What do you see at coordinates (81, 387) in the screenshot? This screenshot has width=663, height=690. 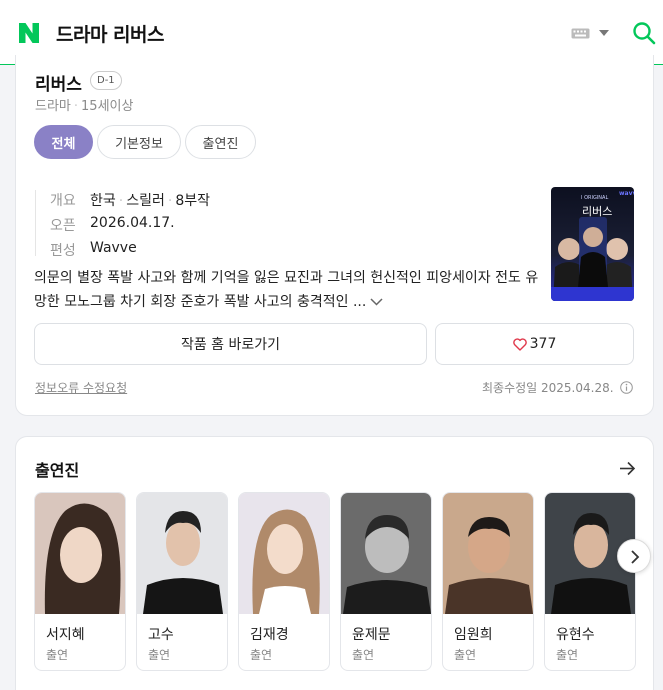 I see `report-error-link: 정보오류 수정요청` at bounding box center [81, 387].